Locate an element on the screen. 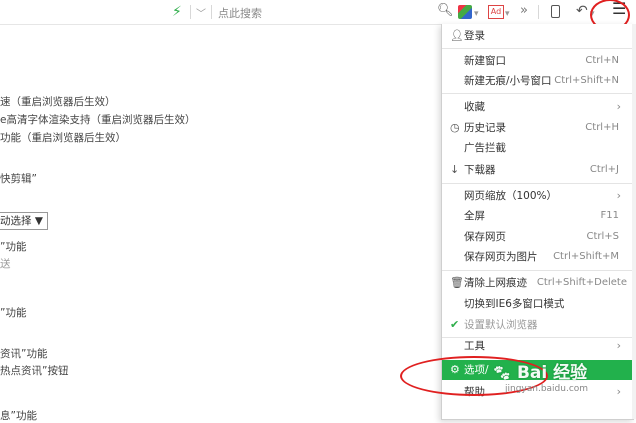  menu-item-save-page-as-image: 保存网页为图片 Ctrl+Shift+M is located at coordinates (537, 257).